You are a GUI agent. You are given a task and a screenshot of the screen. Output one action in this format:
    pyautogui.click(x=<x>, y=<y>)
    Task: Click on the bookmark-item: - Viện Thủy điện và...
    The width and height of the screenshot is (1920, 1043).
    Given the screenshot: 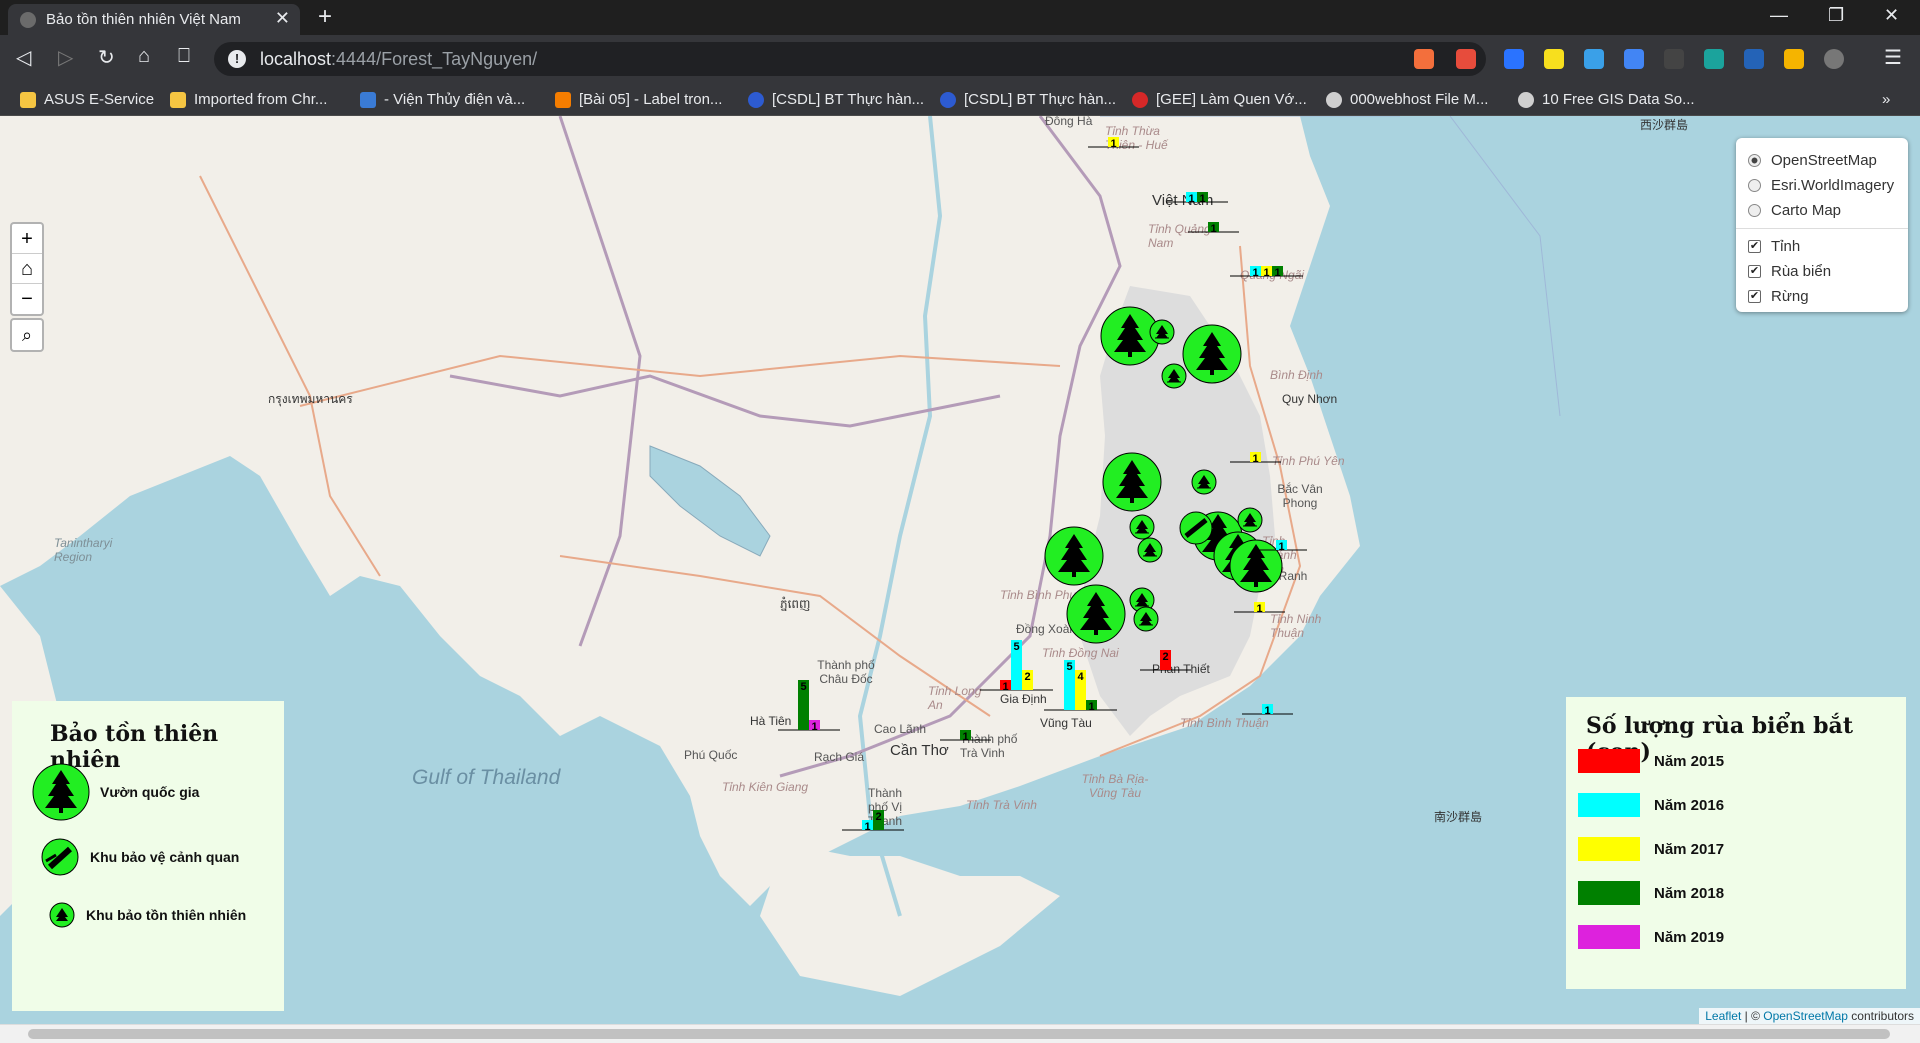 What is the action you would take?
    pyautogui.click(x=442, y=99)
    